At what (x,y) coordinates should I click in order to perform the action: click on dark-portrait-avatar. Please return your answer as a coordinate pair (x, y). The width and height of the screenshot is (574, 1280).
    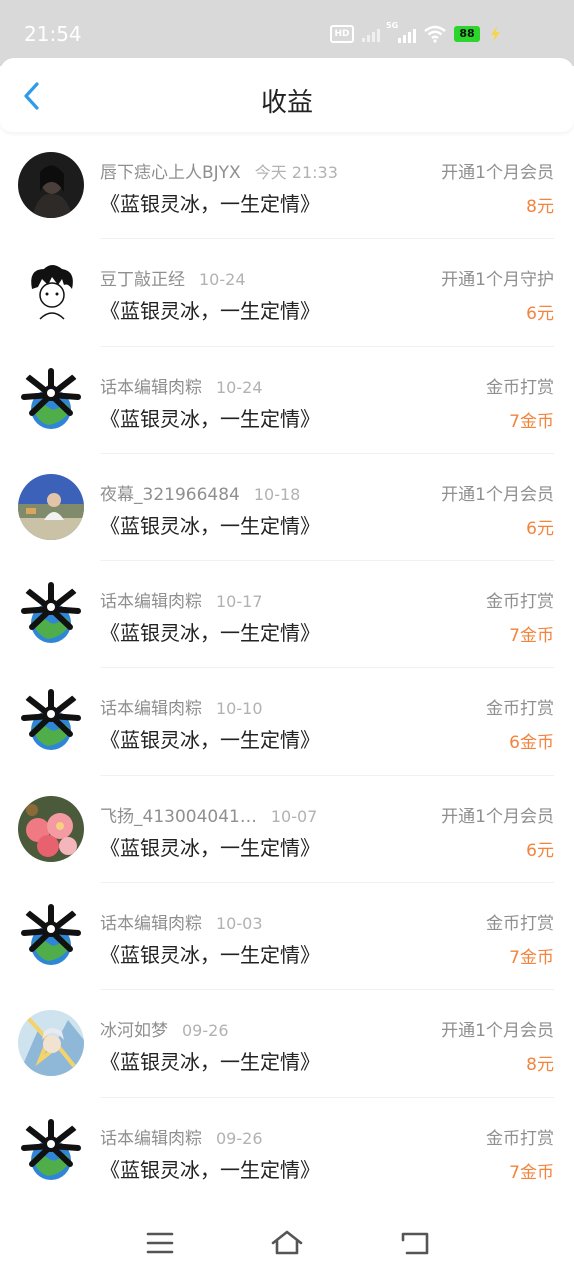
    Looking at the image, I should click on (51, 185).